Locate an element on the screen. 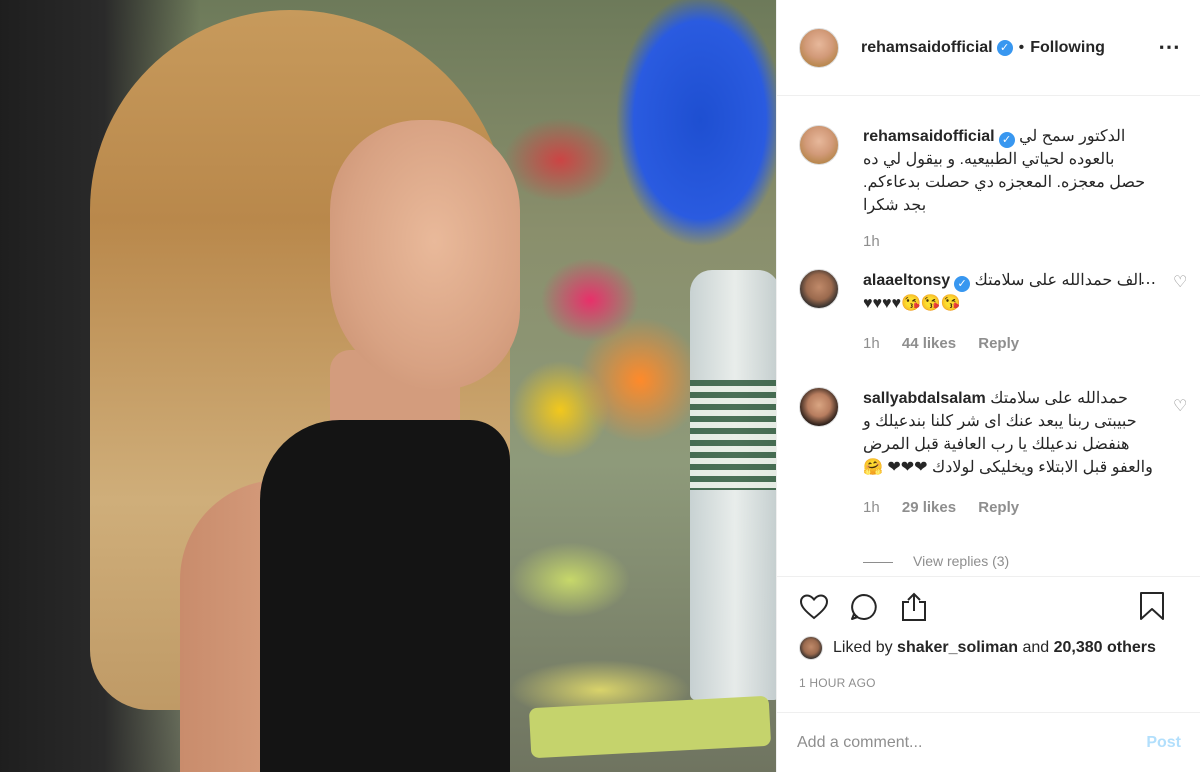  replies-divider-line is located at coordinates (878, 562).